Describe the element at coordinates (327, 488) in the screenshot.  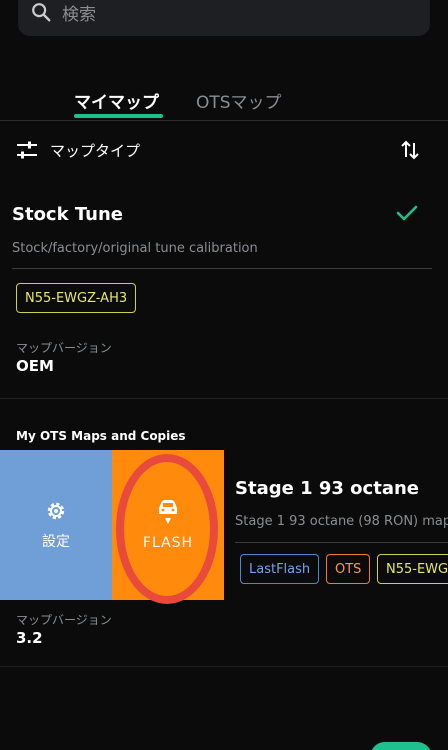
I see `map-title: Stage 1 93 octane` at that location.